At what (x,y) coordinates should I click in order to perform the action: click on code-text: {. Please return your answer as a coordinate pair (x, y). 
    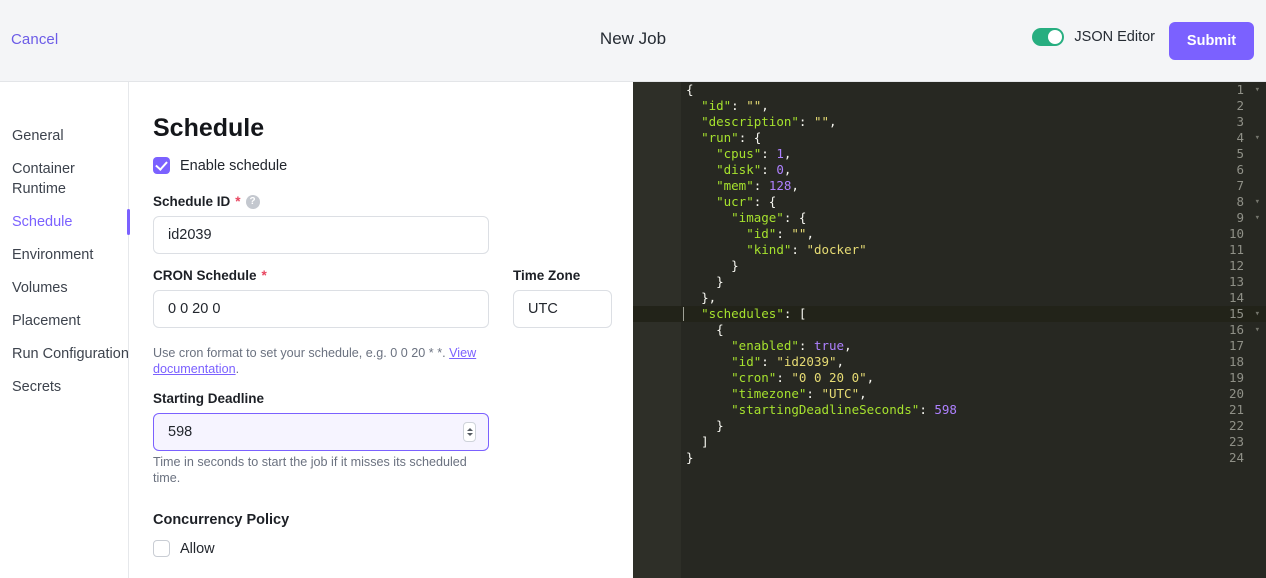
    Looking at the image, I should click on (720, 329).